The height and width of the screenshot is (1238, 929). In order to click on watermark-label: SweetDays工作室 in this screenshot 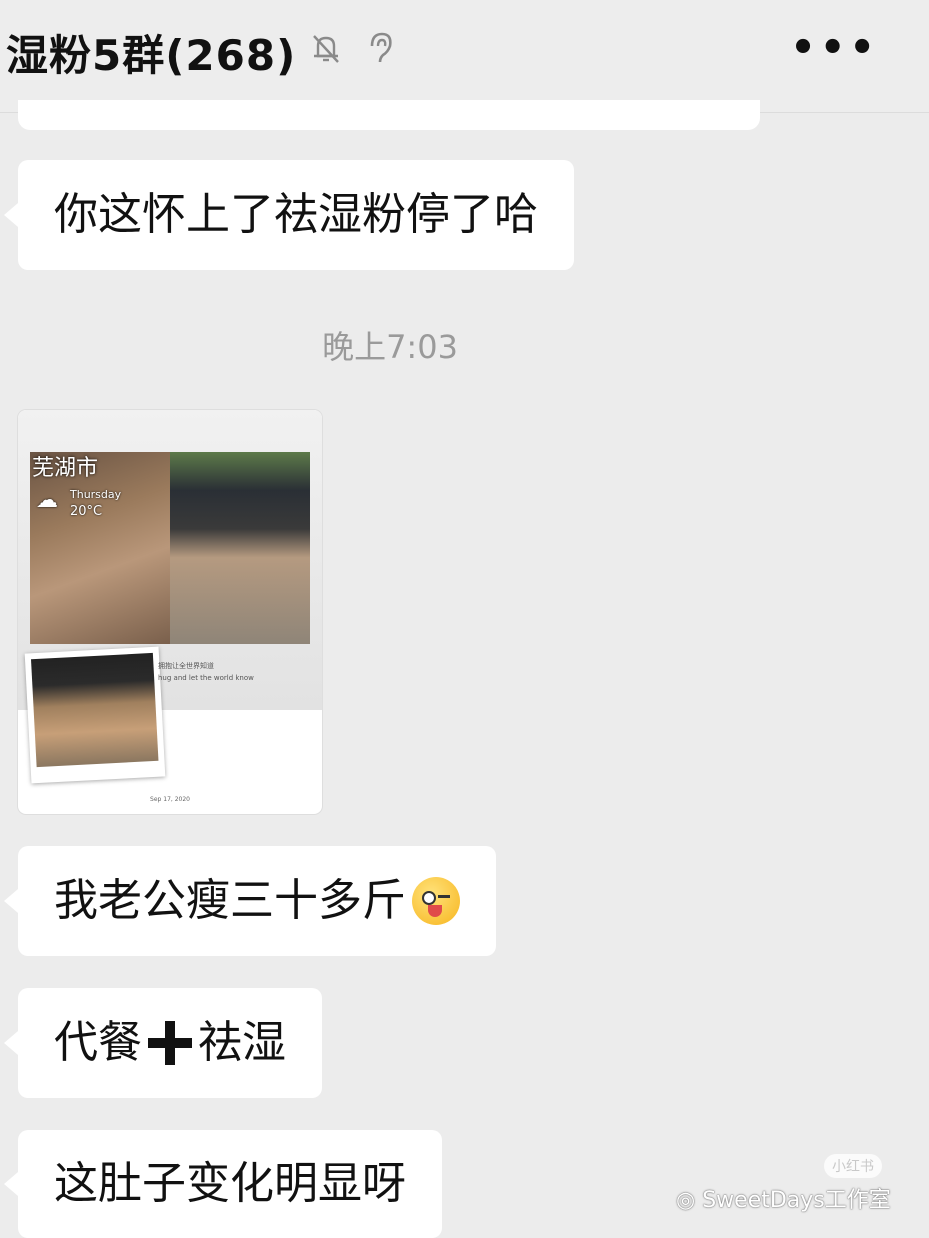, I will do `click(796, 1200)`.